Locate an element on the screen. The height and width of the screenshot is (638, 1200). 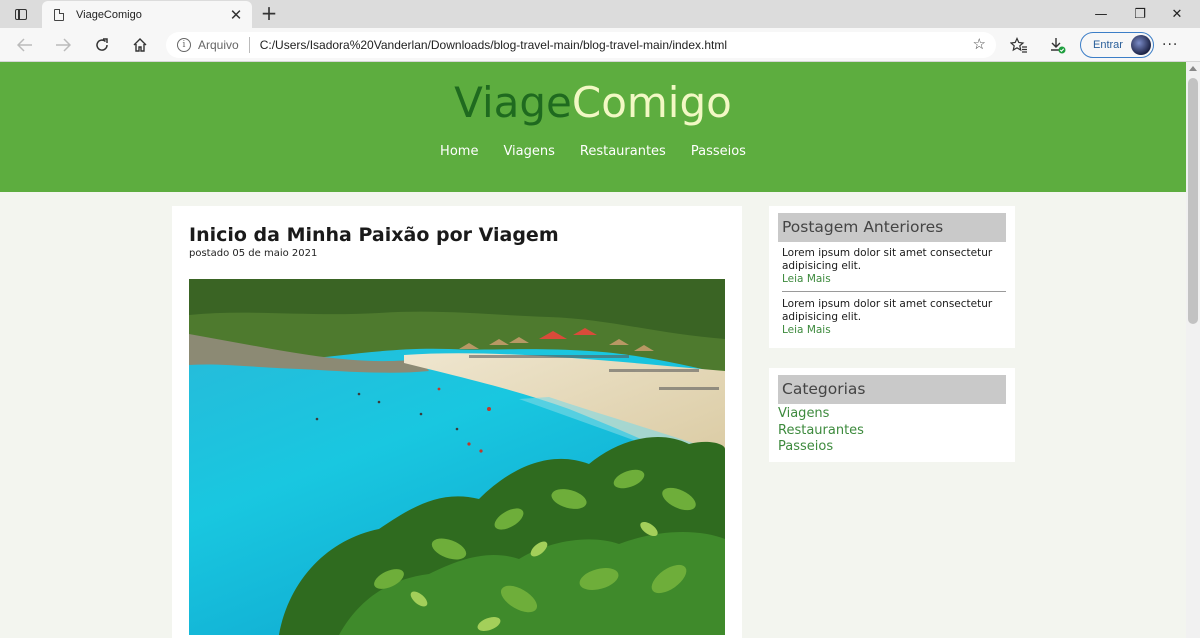
downloads-button is located at coordinates (1057, 45).